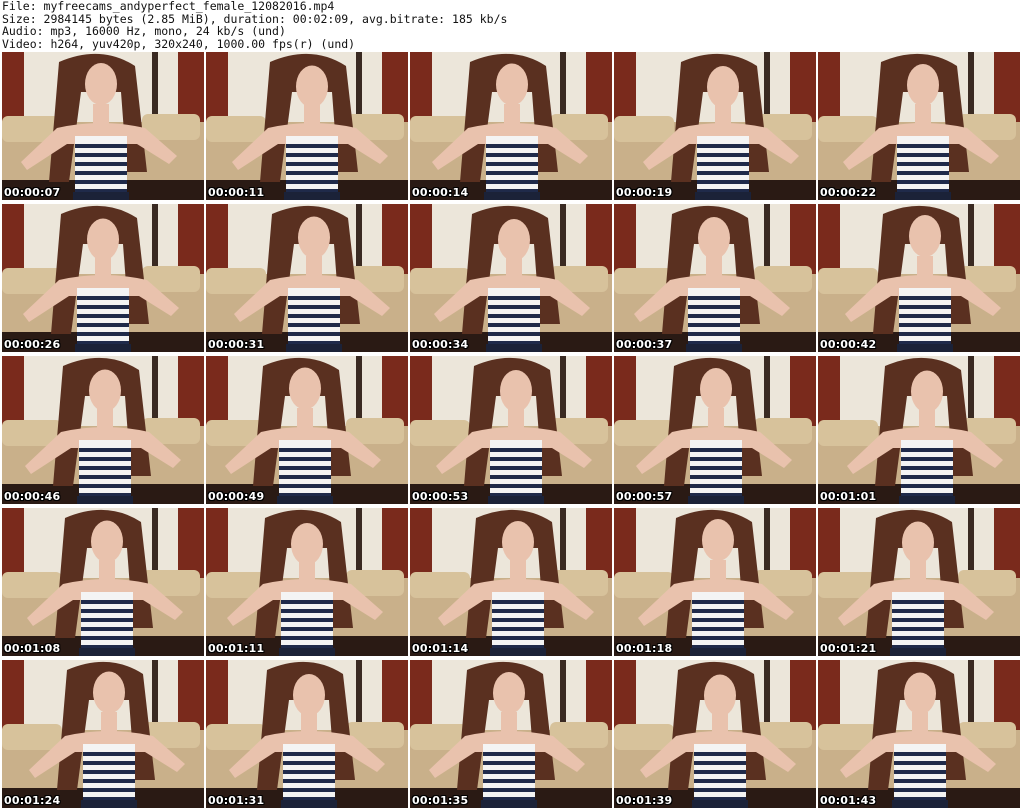  I want to click on video-thumbnail: 00:01:01, so click(919, 430).